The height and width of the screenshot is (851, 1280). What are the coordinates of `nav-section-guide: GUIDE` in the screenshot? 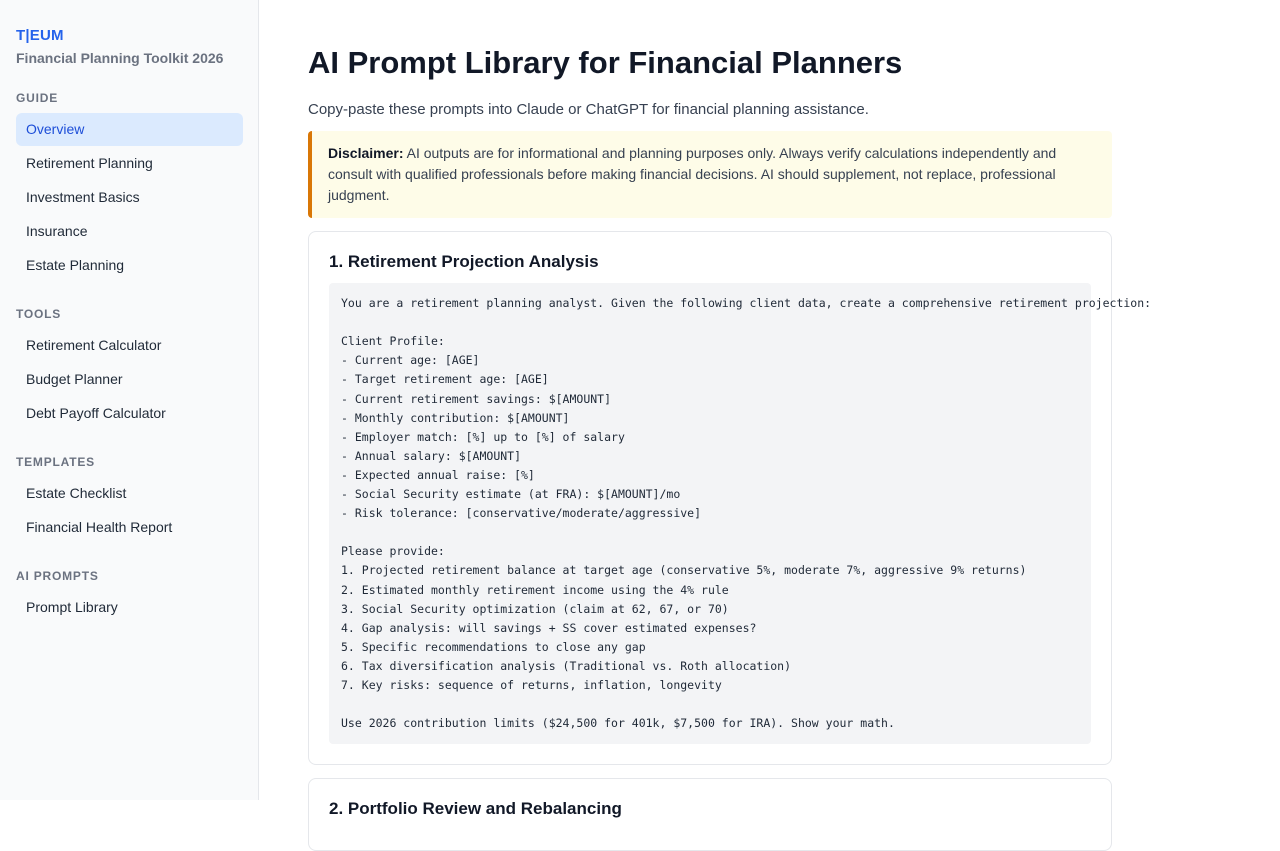 It's located at (37, 98).